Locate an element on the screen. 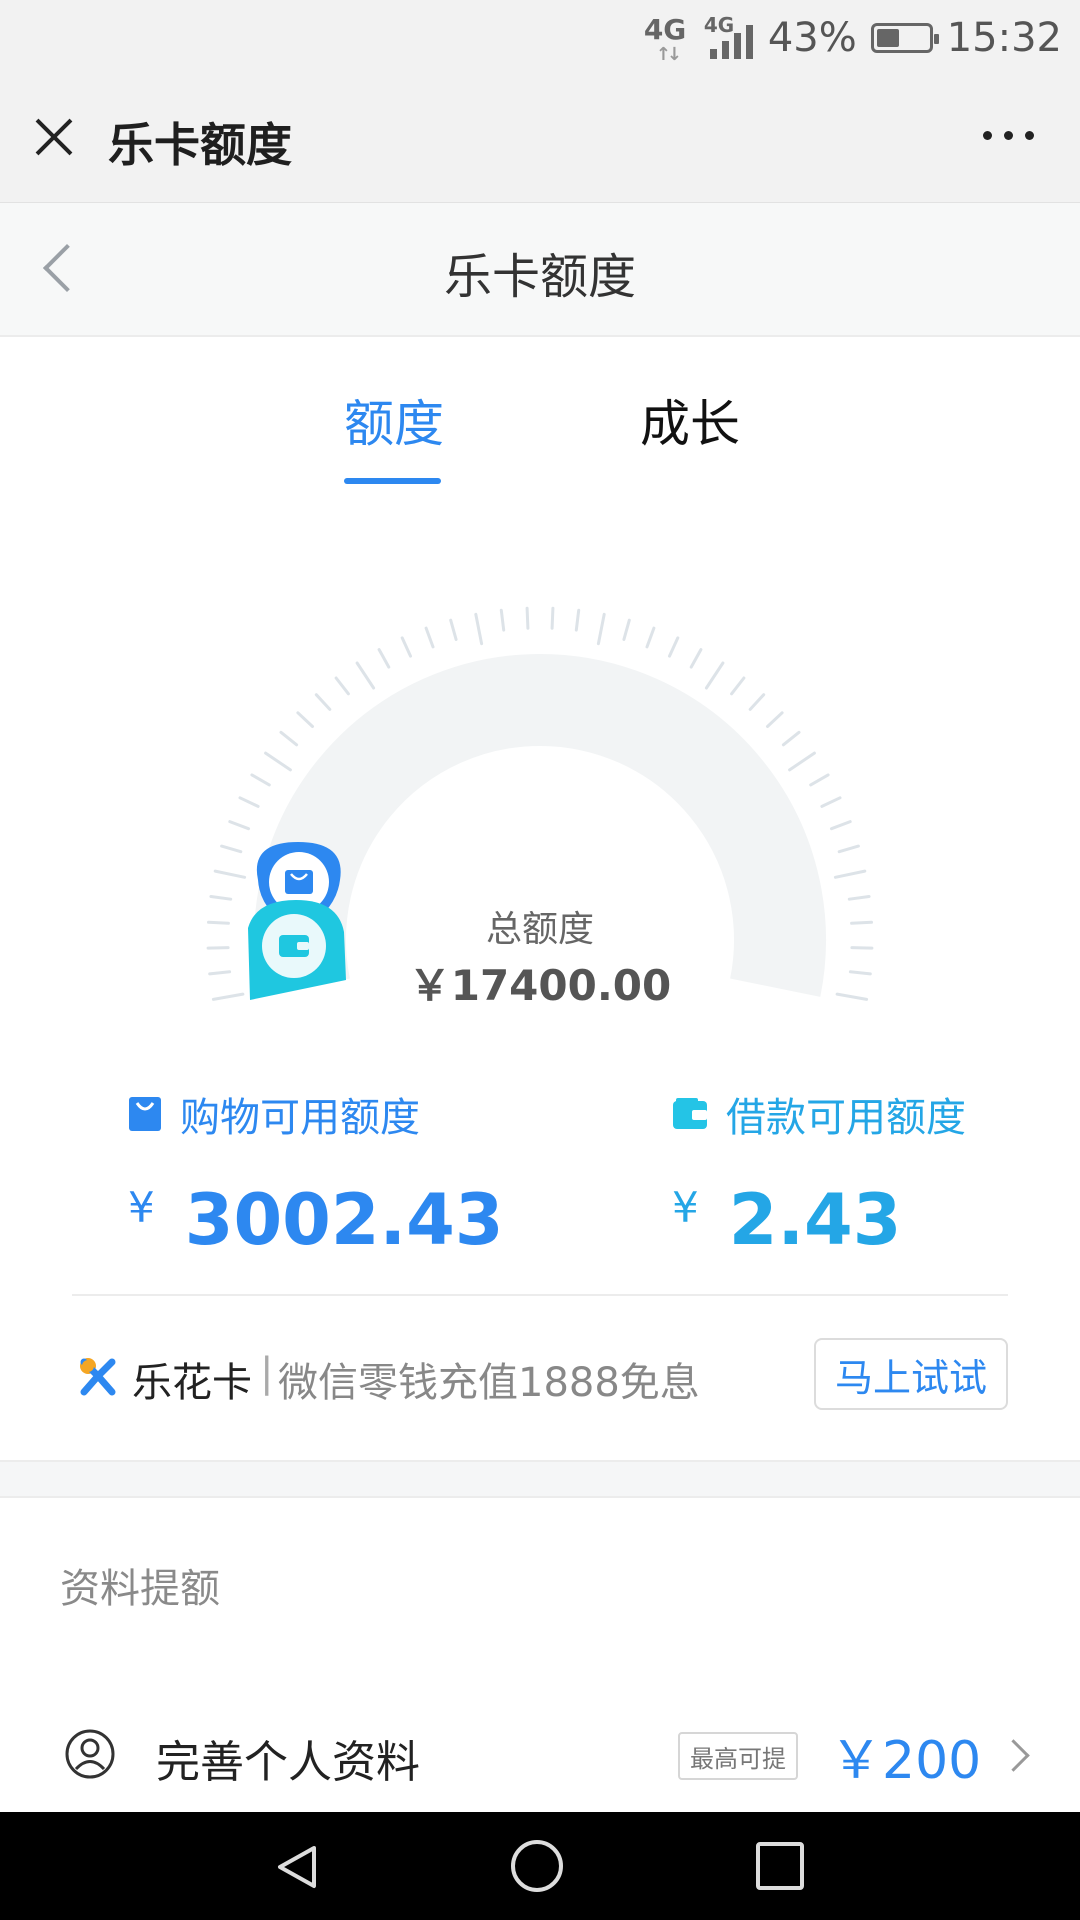  shopping-available-label: 购物可用额度 is located at coordinates (300, 1118).